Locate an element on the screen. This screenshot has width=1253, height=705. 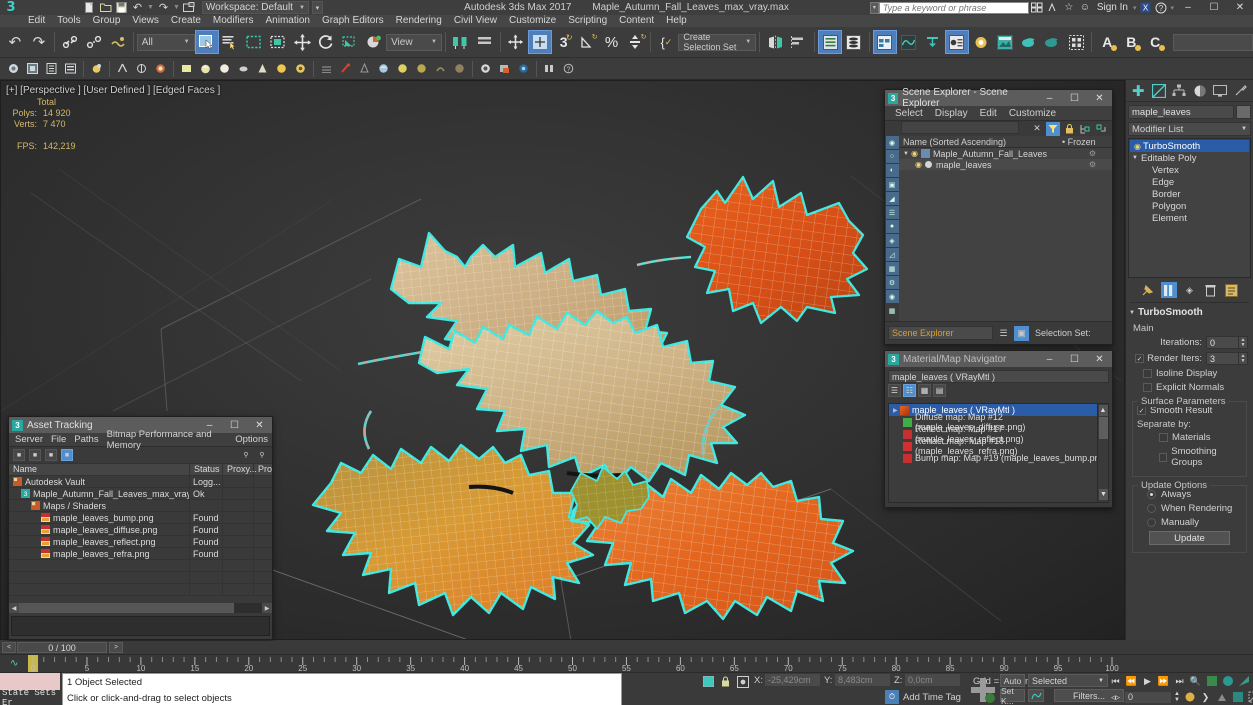
list-view-icon: ☰ is located at coordinates (894, 390).